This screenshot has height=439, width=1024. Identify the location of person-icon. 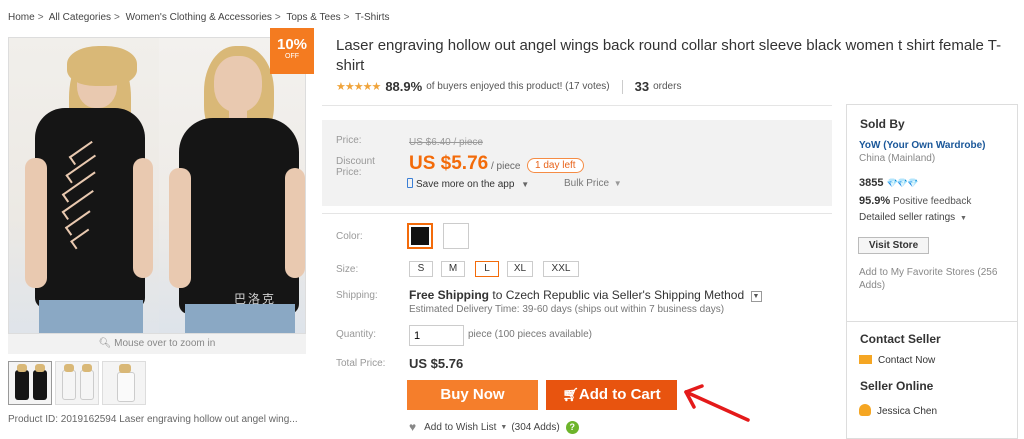
(865, 410).